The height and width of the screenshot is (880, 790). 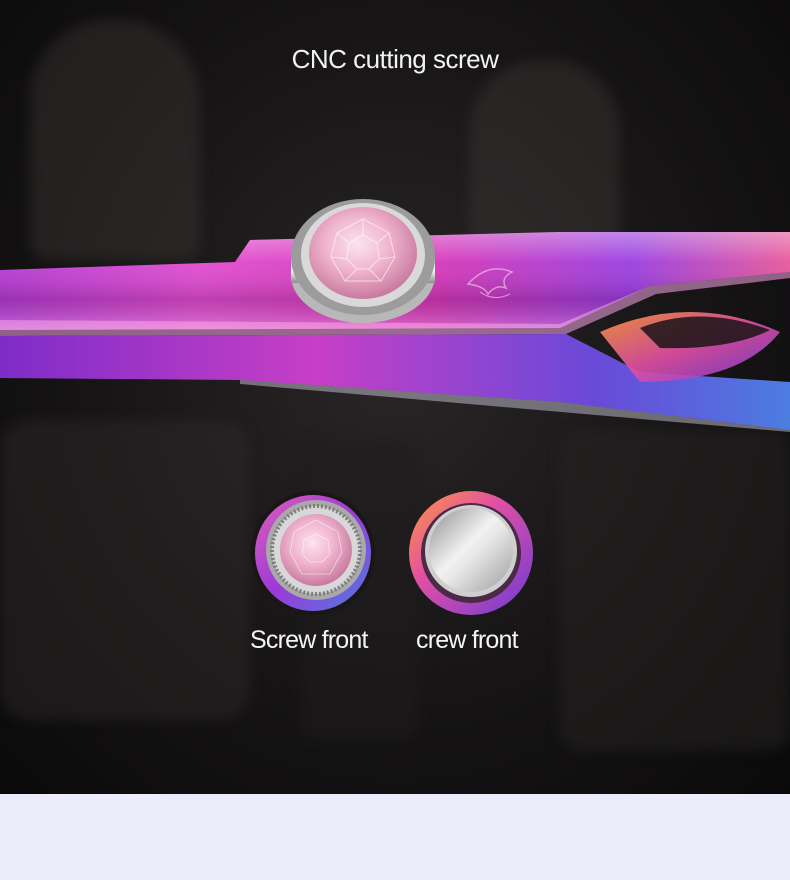 I want to click on footer-band, so click(x=395, y=837).